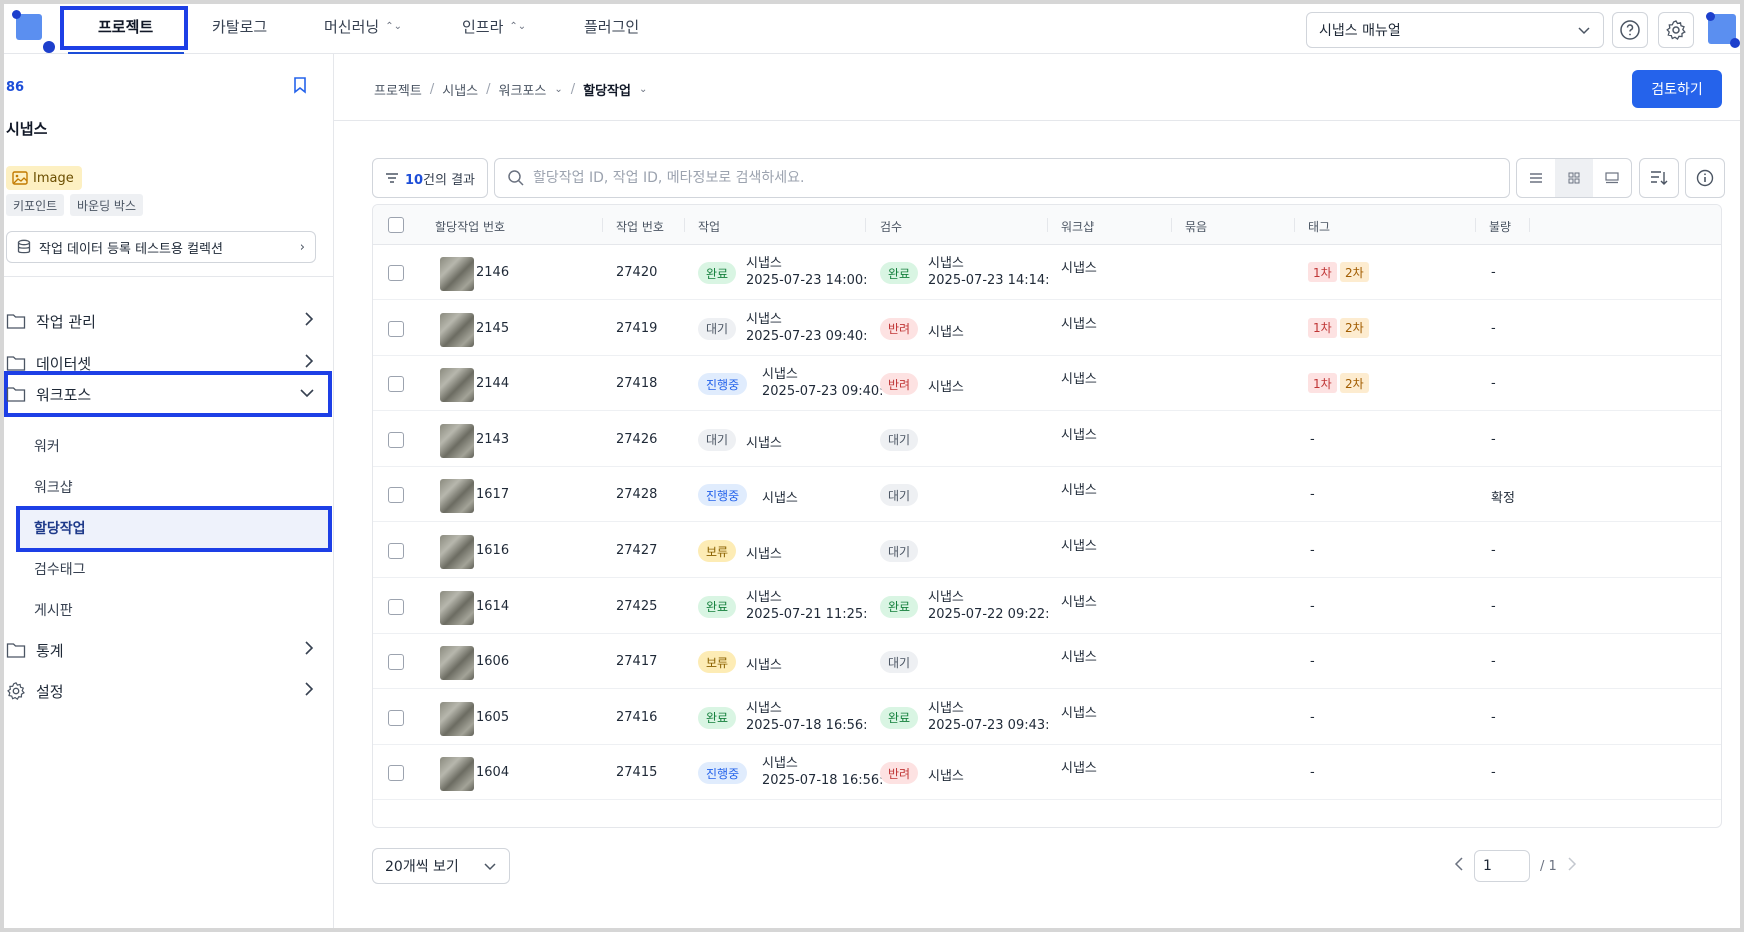 The image size is (1744, 932). What do you see at coordinates (1047, 439) in the screenshot?
I see `table-row: 2143 27426 대기 시냅스 대기 시냅스 - -` at bounding box center [1047, 439].